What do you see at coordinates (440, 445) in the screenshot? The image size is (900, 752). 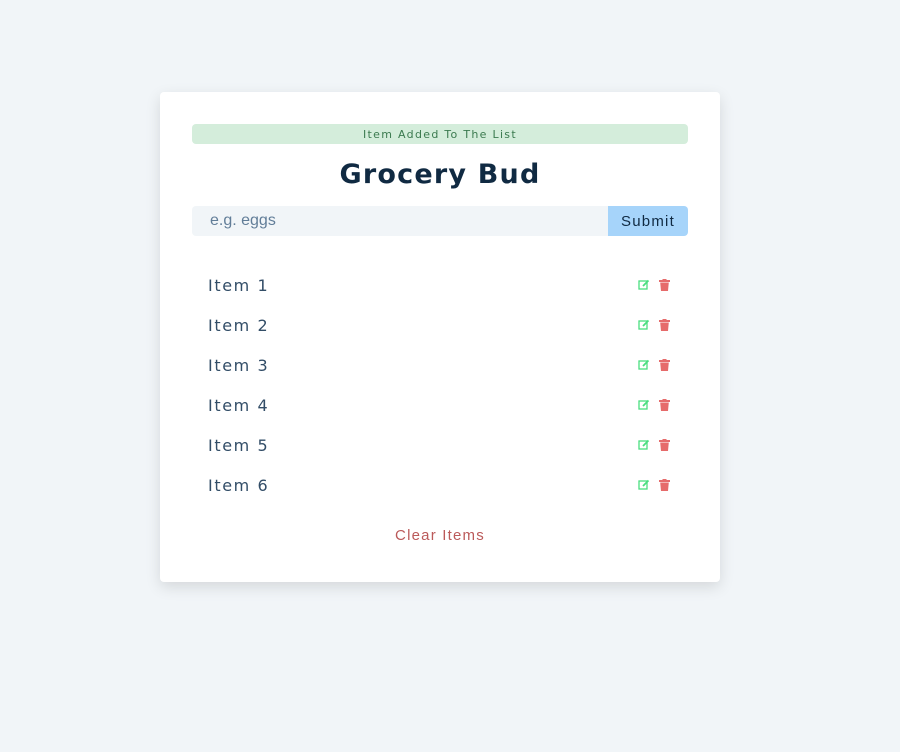 I see `list-item: Item 5` at bounding box center [440, 445].